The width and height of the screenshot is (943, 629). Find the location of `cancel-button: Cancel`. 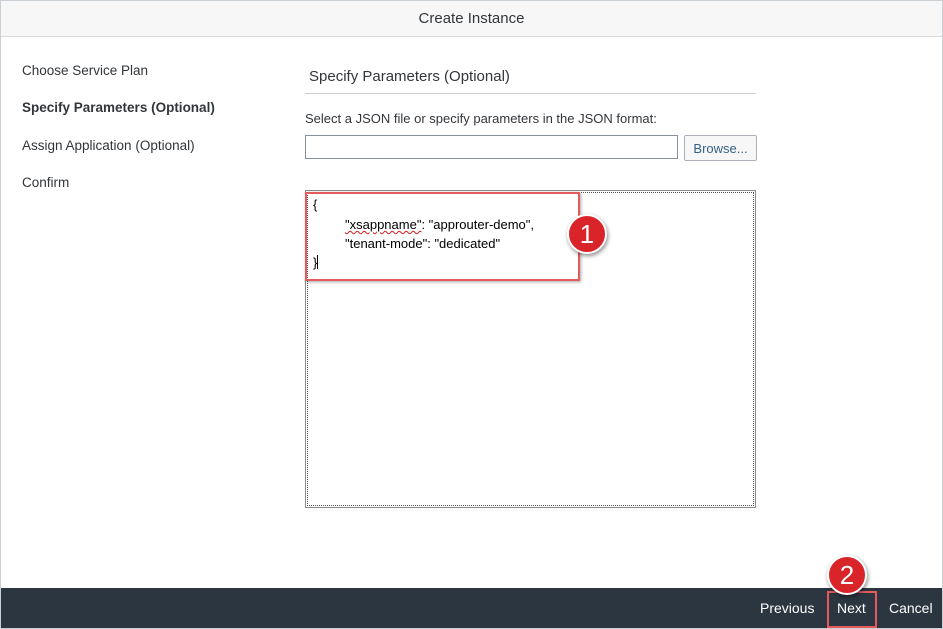

cancel-button: Cancel is located at coordinates (911, 608).